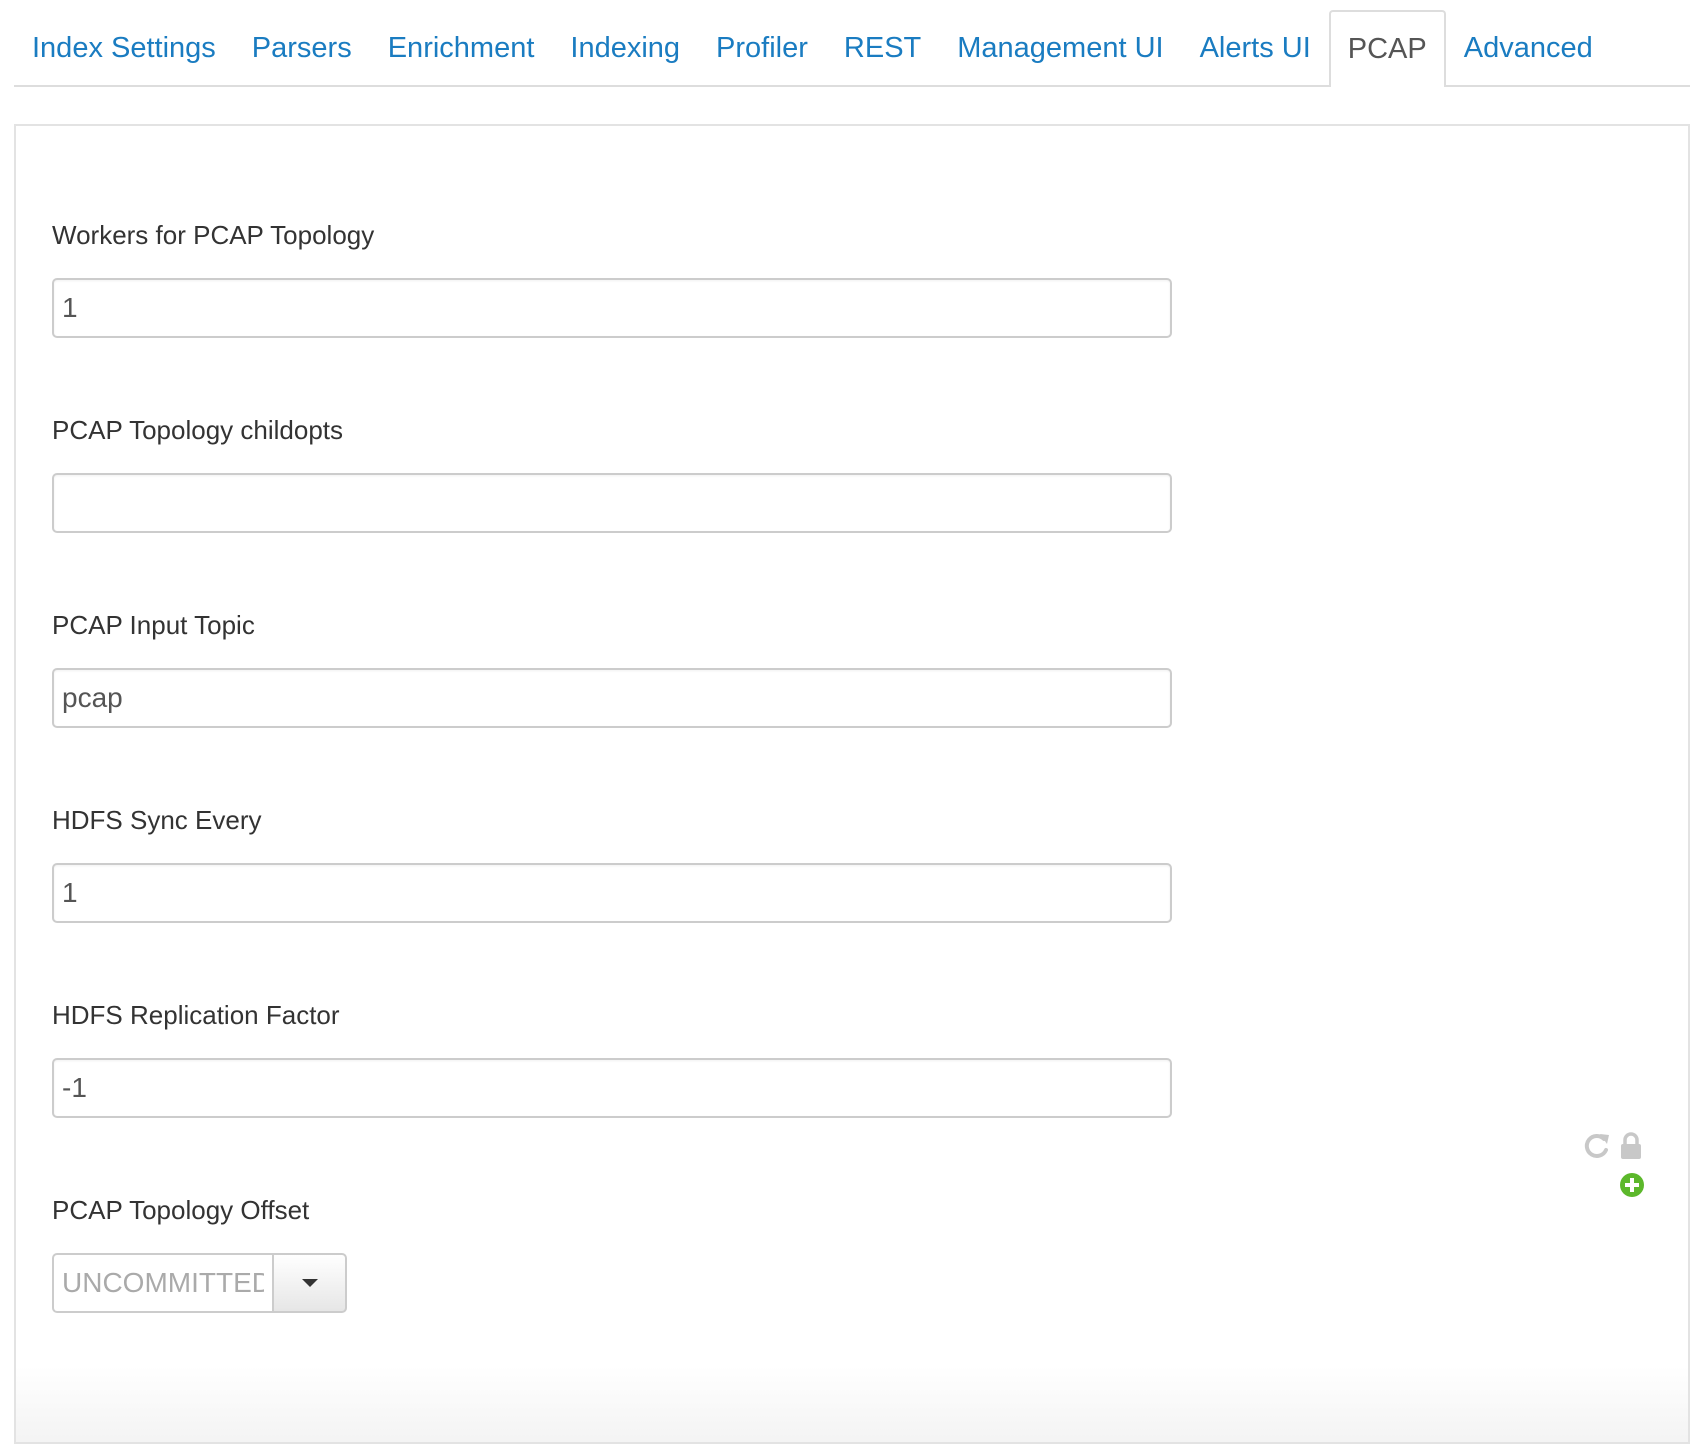  I want to click on tab-index-settings: Index Settings, so click(124, 47).